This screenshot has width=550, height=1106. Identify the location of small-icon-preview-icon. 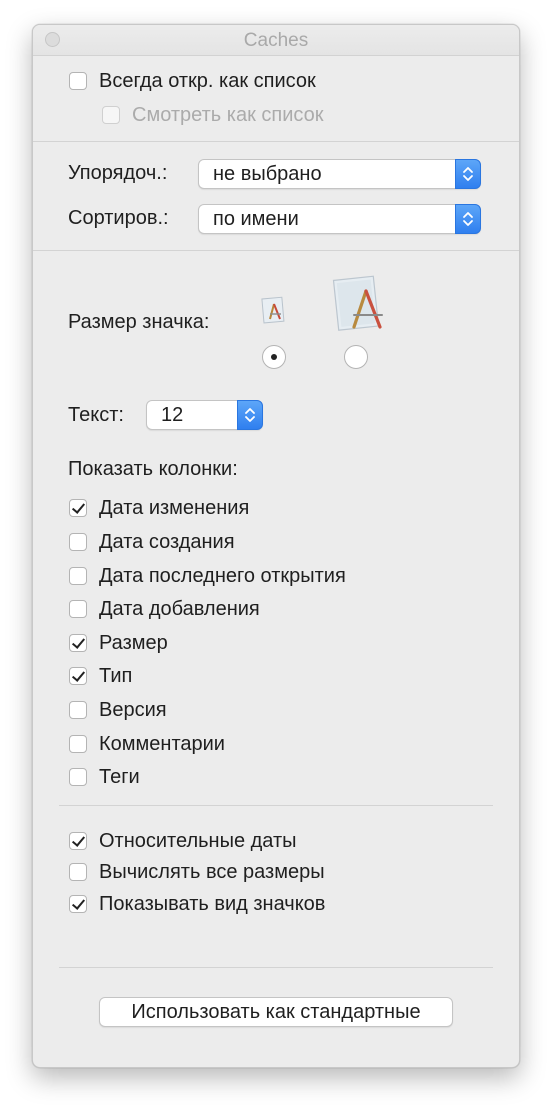
(273, 310).